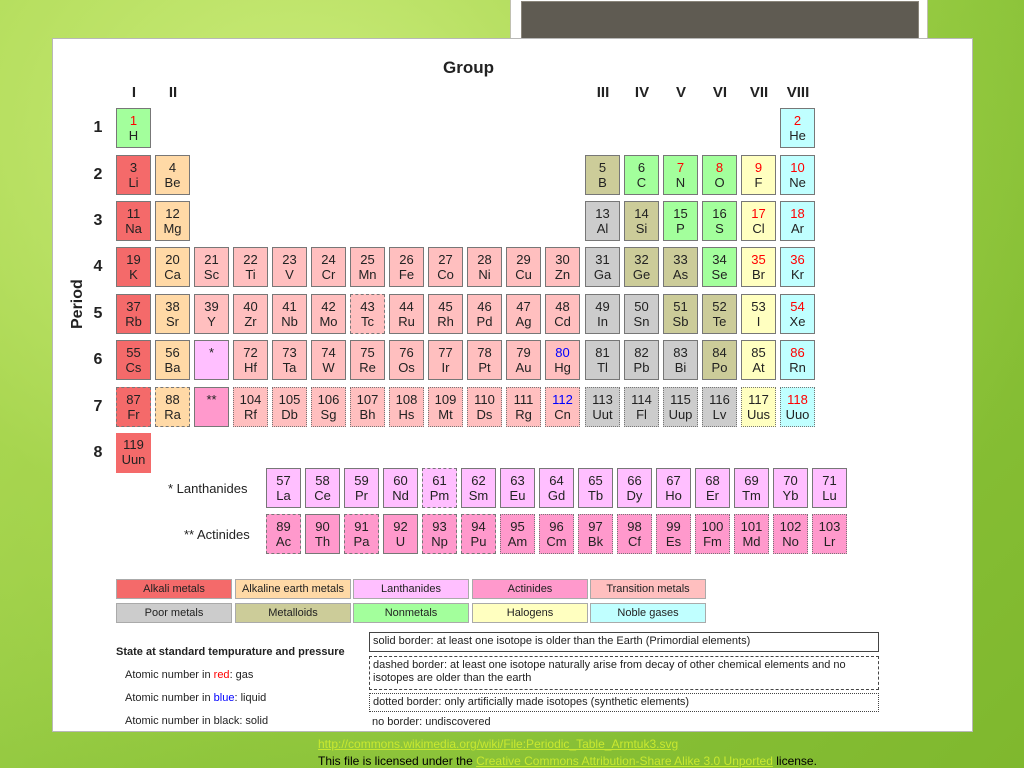 This screenshot has height=768, width=1024. I want to click on element-symbol: Pr, so click(361, 495).